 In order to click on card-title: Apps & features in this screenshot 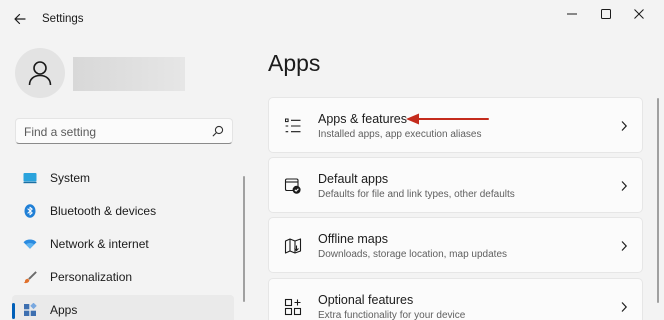, I will do `click(362, 119)`.